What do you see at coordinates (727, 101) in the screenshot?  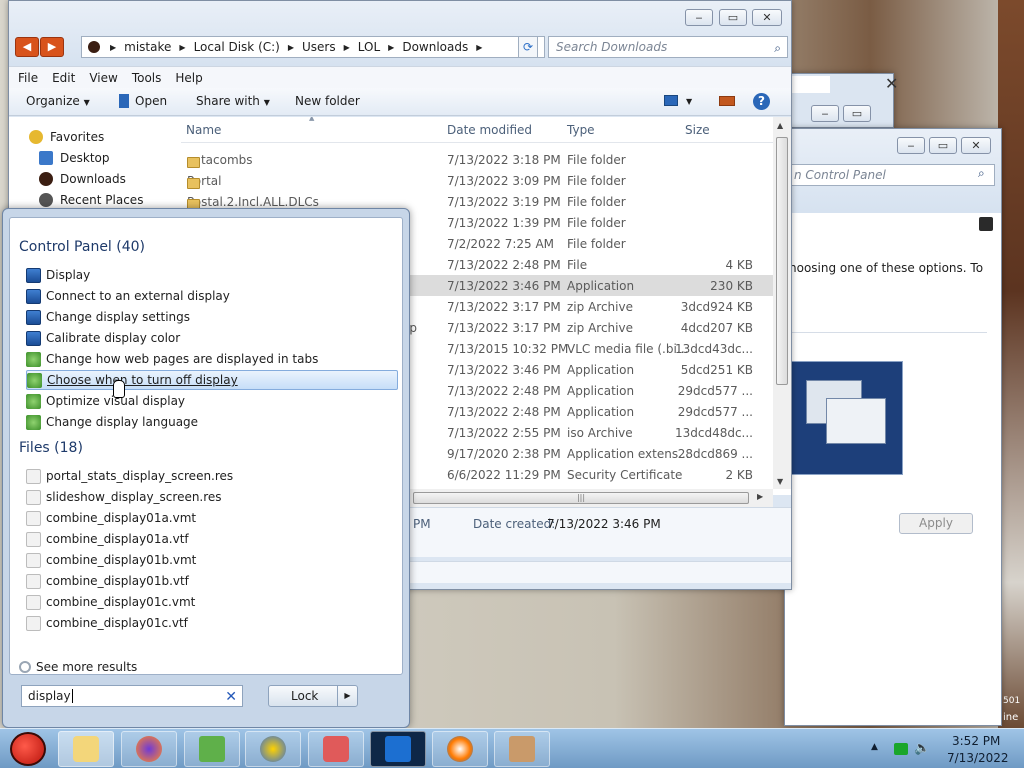 I see `preview-pane-icon` at bounding box center [727, 101].